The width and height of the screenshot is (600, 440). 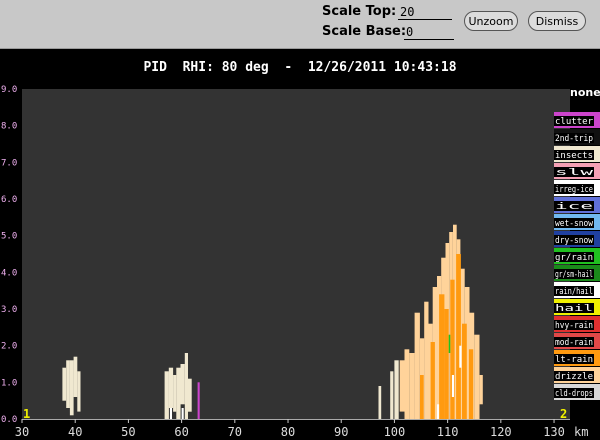 I want to click on legend-item-hail: hail, so click(x=577, y=307).